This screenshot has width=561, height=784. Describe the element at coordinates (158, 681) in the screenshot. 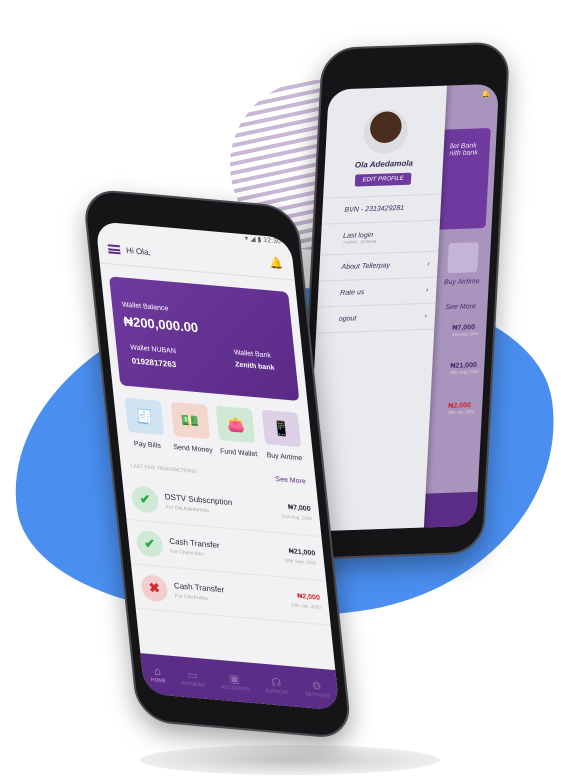

I see `nav-label: HOME` at that location.